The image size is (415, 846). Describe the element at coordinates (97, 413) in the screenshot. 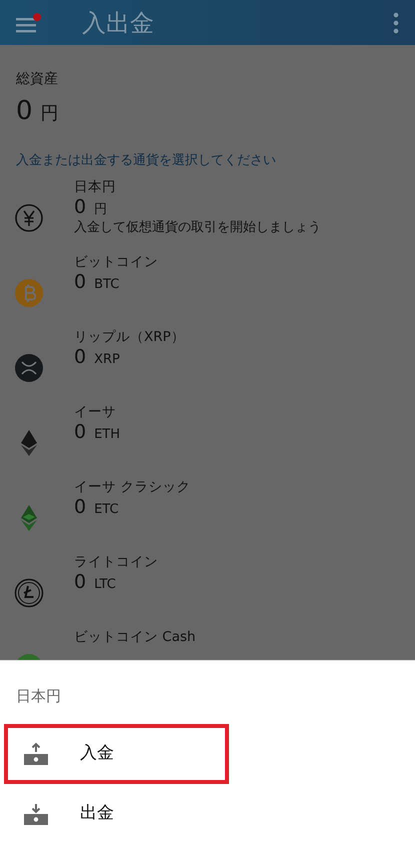

I see `currency-name: イーサ` at that location.